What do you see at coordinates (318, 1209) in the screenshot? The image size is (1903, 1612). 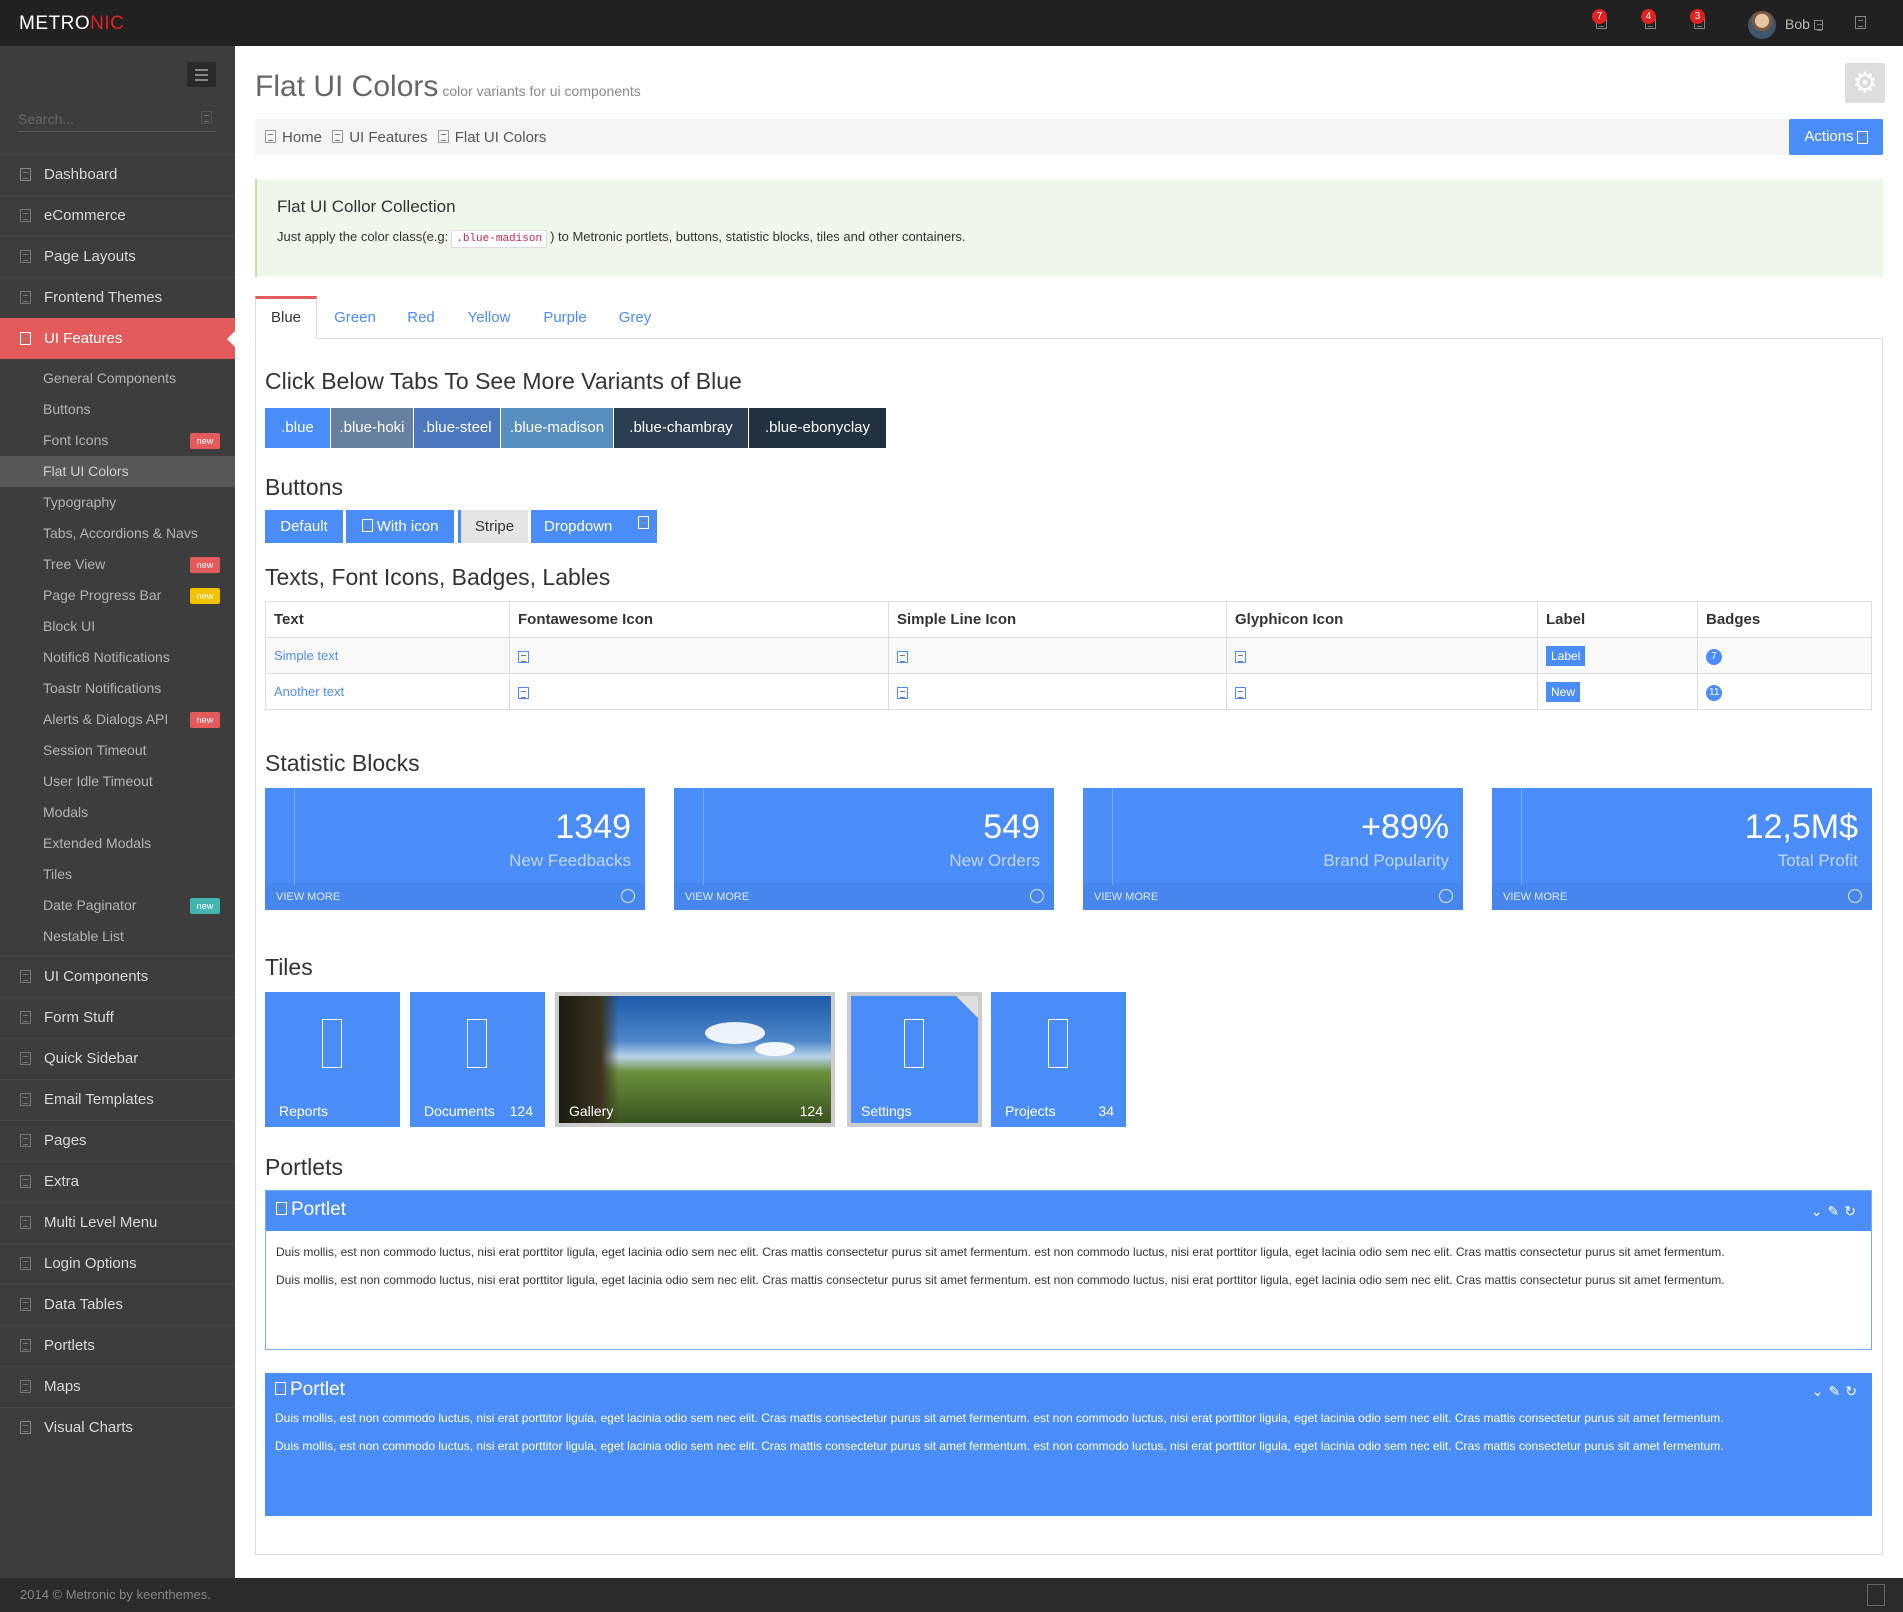 I see `portlet-title: Portlet` at bounding box center [318, 1209].